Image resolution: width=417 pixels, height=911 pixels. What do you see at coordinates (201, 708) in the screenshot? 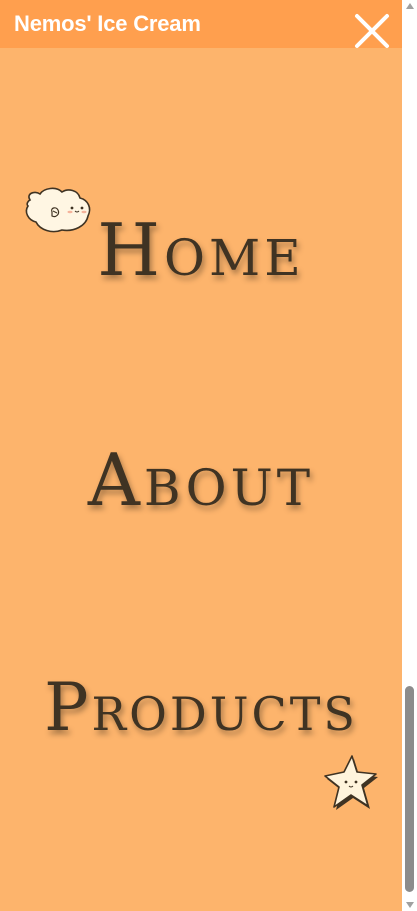
I see `menu-item-products: Products` at bounding box center [201, 708].